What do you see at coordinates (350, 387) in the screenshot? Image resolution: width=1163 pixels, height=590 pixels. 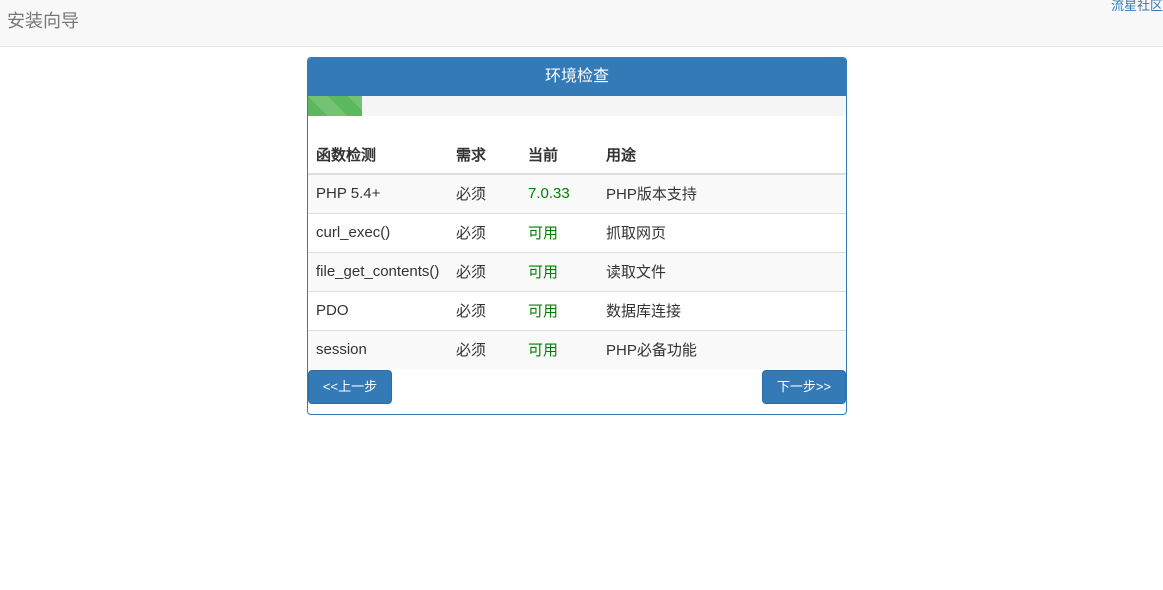 I see `prev-step-button: <<上一步` at bounding box center [350, 387].